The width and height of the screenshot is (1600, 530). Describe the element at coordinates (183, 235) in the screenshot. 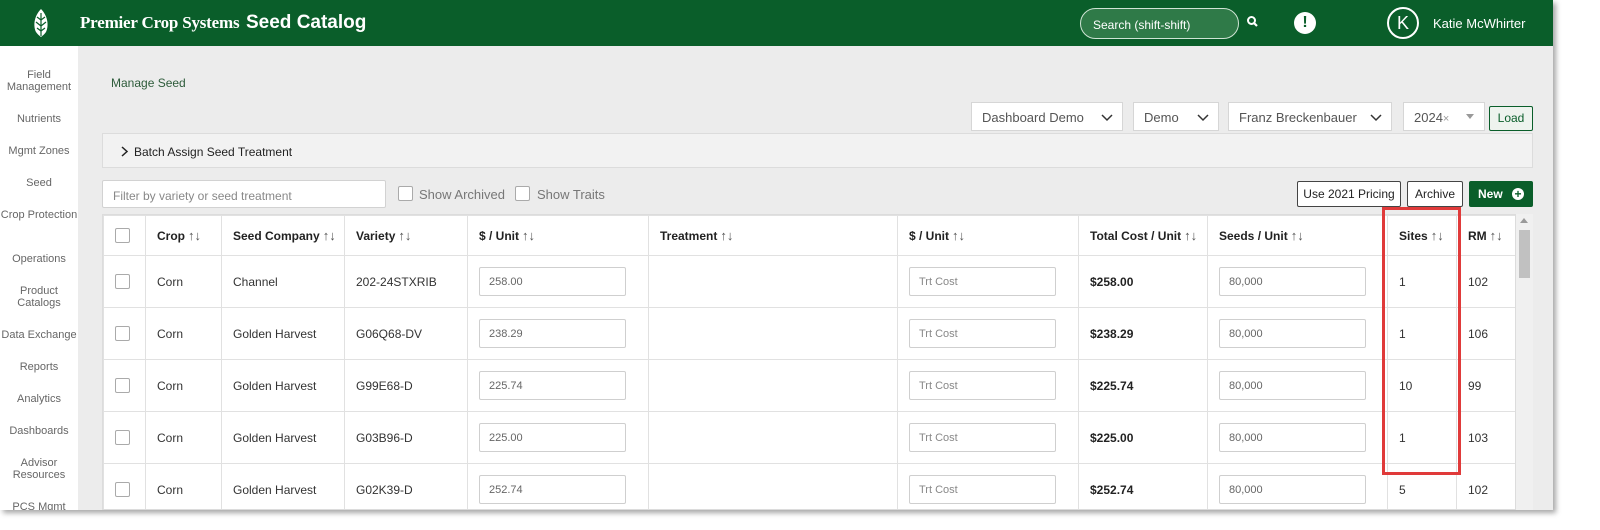

I see `col-crop: Crop ↑↓` at that location.